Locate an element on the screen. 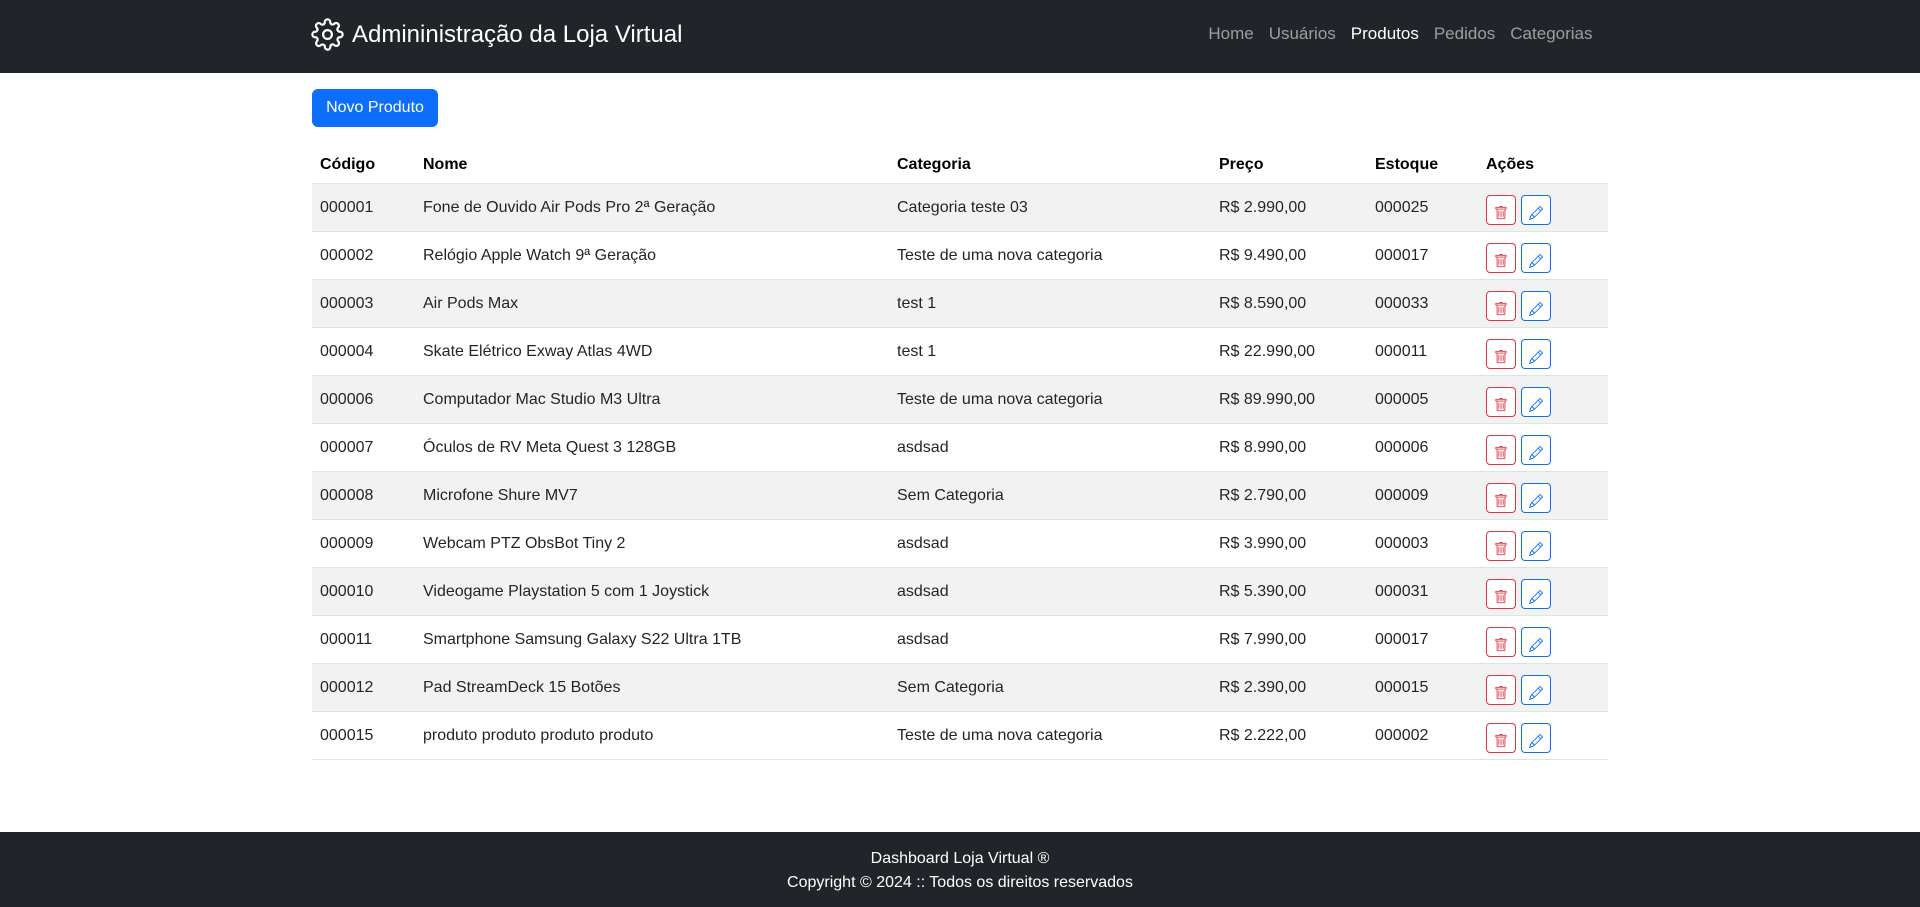  cell-price: R$ 9.490,00 is located at coordinates (1289, 255).